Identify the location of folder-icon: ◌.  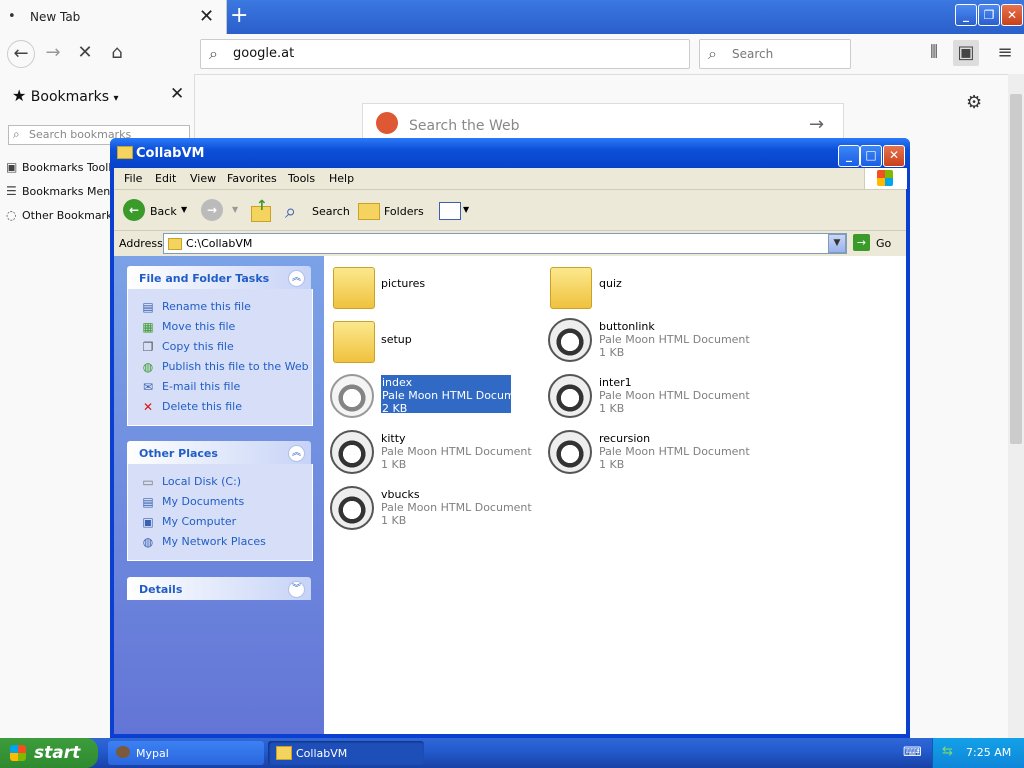
(11, 215).